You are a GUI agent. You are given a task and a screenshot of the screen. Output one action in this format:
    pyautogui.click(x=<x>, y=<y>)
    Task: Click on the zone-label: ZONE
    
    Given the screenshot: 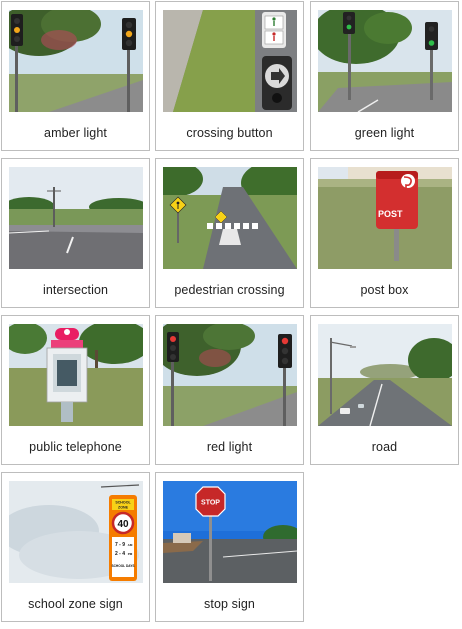 What is the action you would take?
    pyautogui.click(x=123, y=508)
    